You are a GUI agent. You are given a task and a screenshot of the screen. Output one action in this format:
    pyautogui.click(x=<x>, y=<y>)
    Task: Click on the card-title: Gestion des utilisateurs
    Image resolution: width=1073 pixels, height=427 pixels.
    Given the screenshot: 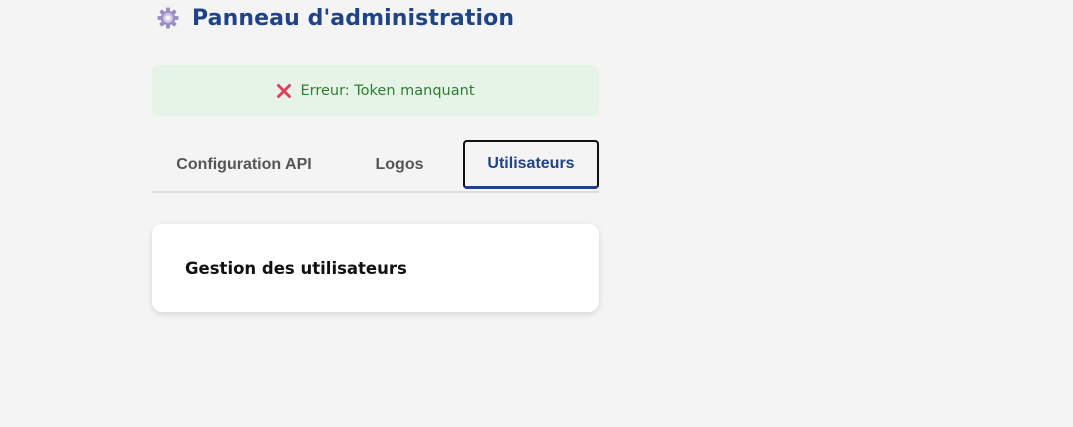 What is the action you would take?
    pyautogui.click(x=296, y=268)
    